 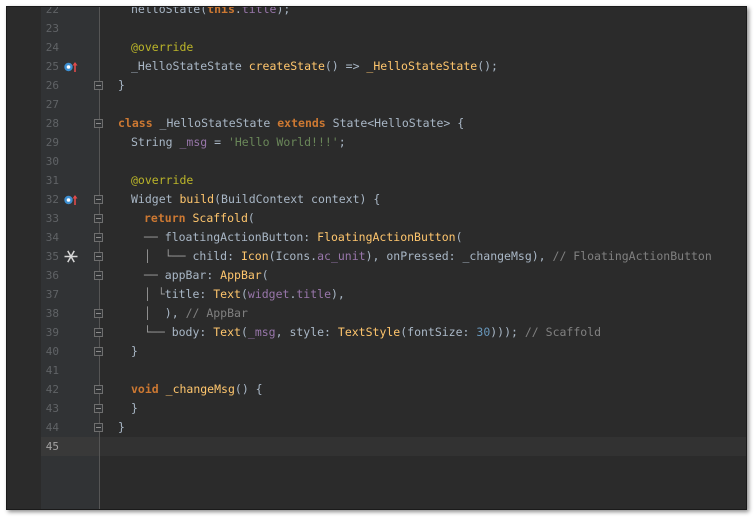 I want to click on code-line-36: 36 ── appBar: AppBar(, so click(x=376, y=275).